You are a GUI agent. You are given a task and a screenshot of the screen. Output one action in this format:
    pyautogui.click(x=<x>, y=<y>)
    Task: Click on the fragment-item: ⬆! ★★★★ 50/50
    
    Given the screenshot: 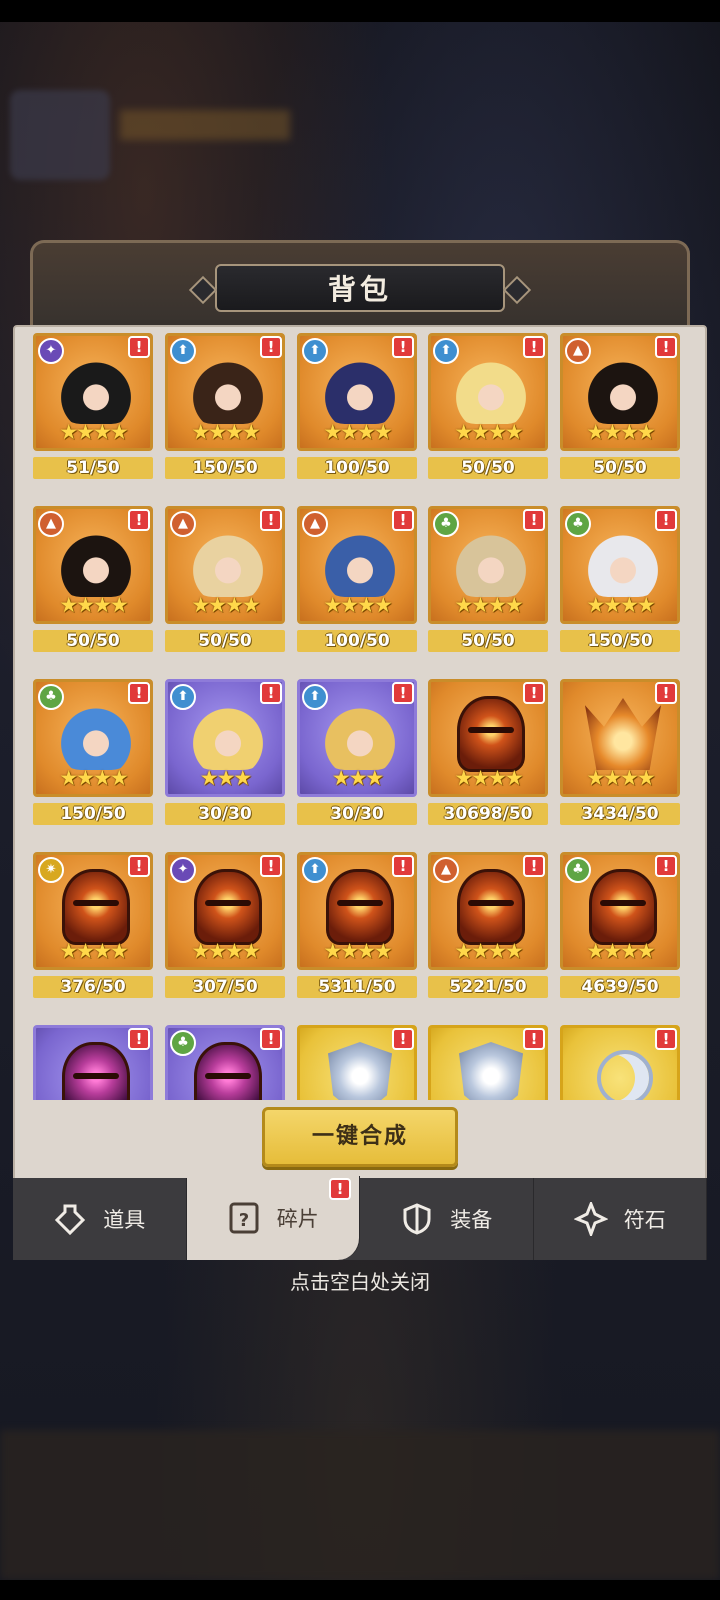 What is the action you would take?
    pyautogui.click(x=488, y=408)
    